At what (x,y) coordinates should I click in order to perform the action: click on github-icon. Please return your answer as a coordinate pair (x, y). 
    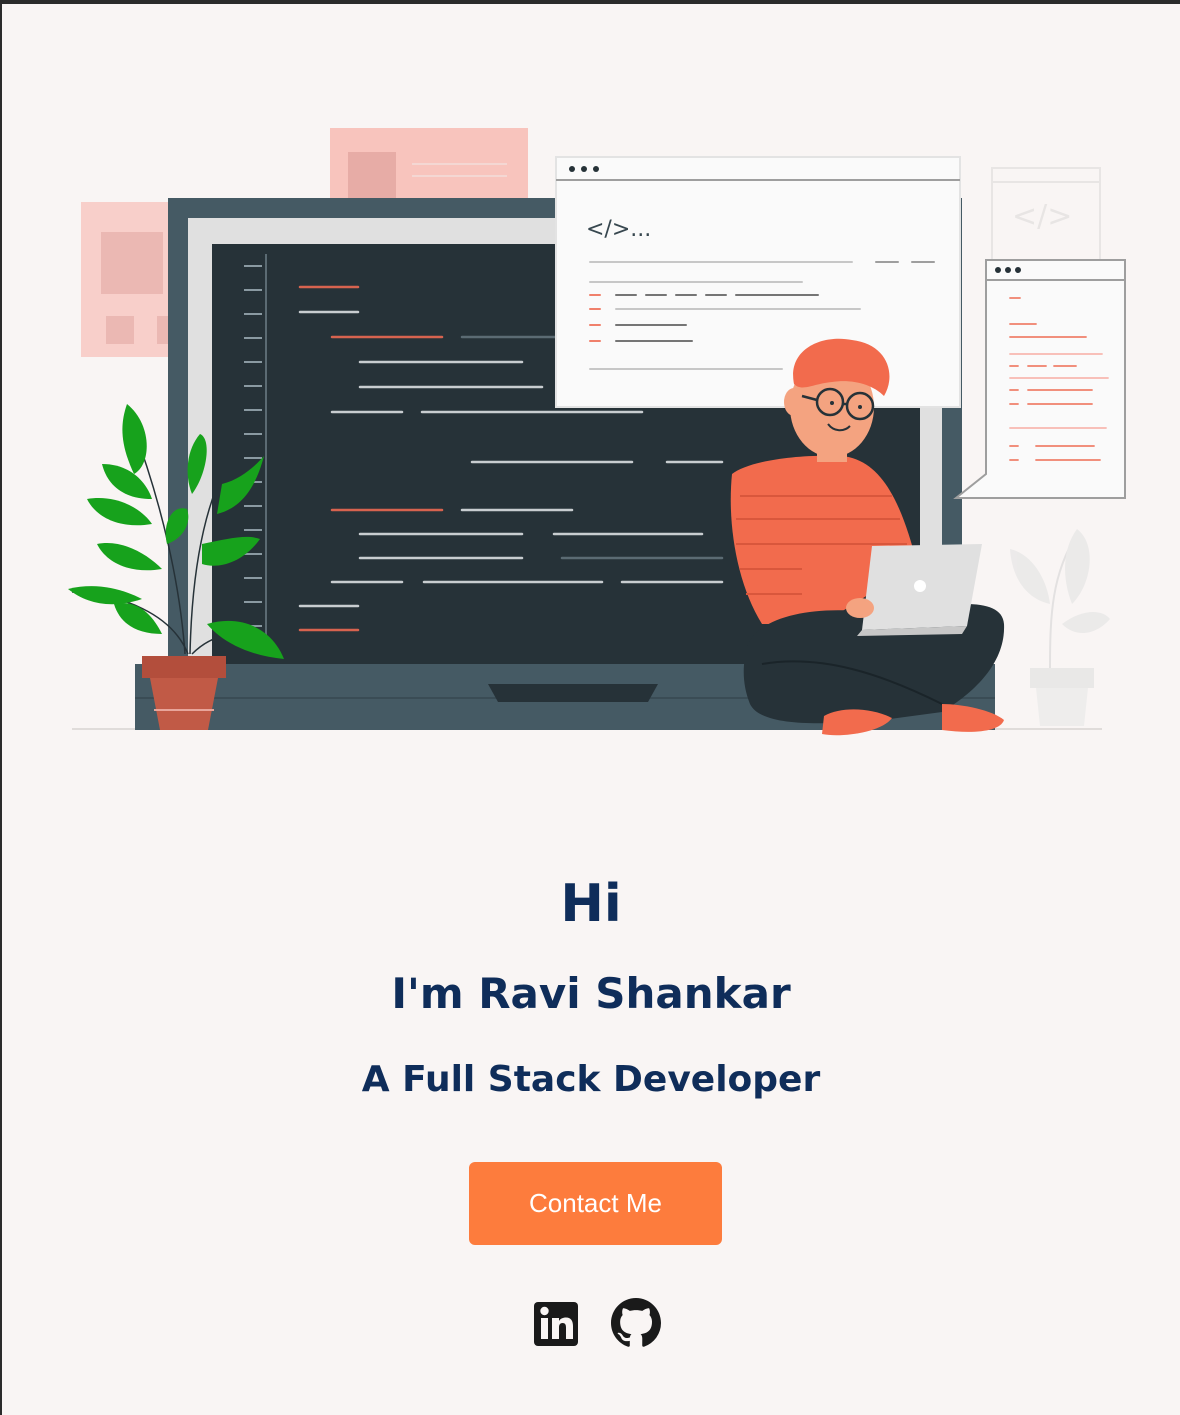
    Looking at the image, I should click on (636, 1322).